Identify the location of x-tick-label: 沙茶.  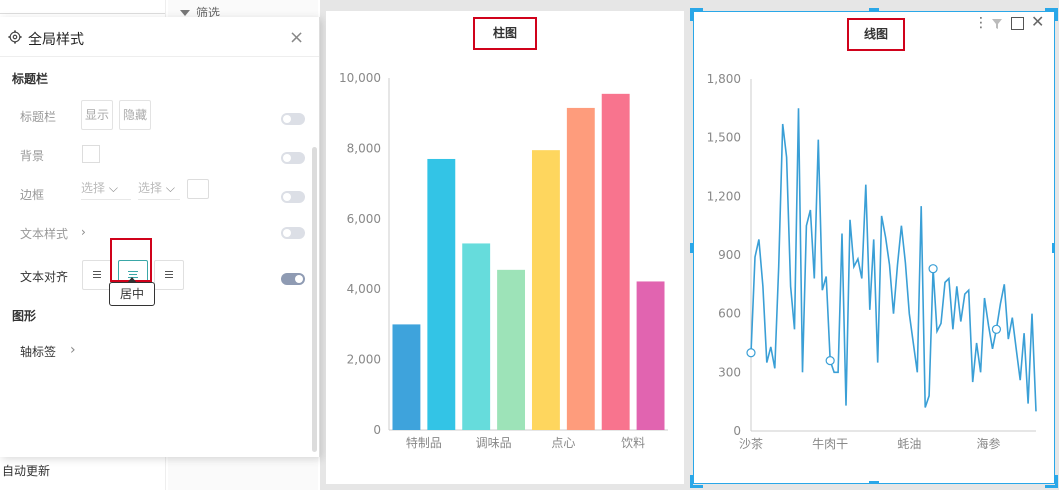
(751, 443).